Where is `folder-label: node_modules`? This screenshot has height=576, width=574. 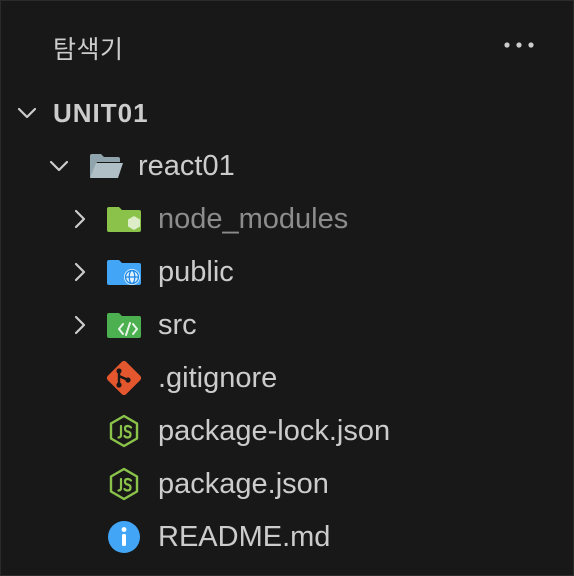 folder-label: node_modules is located at coordinates (253, 219).